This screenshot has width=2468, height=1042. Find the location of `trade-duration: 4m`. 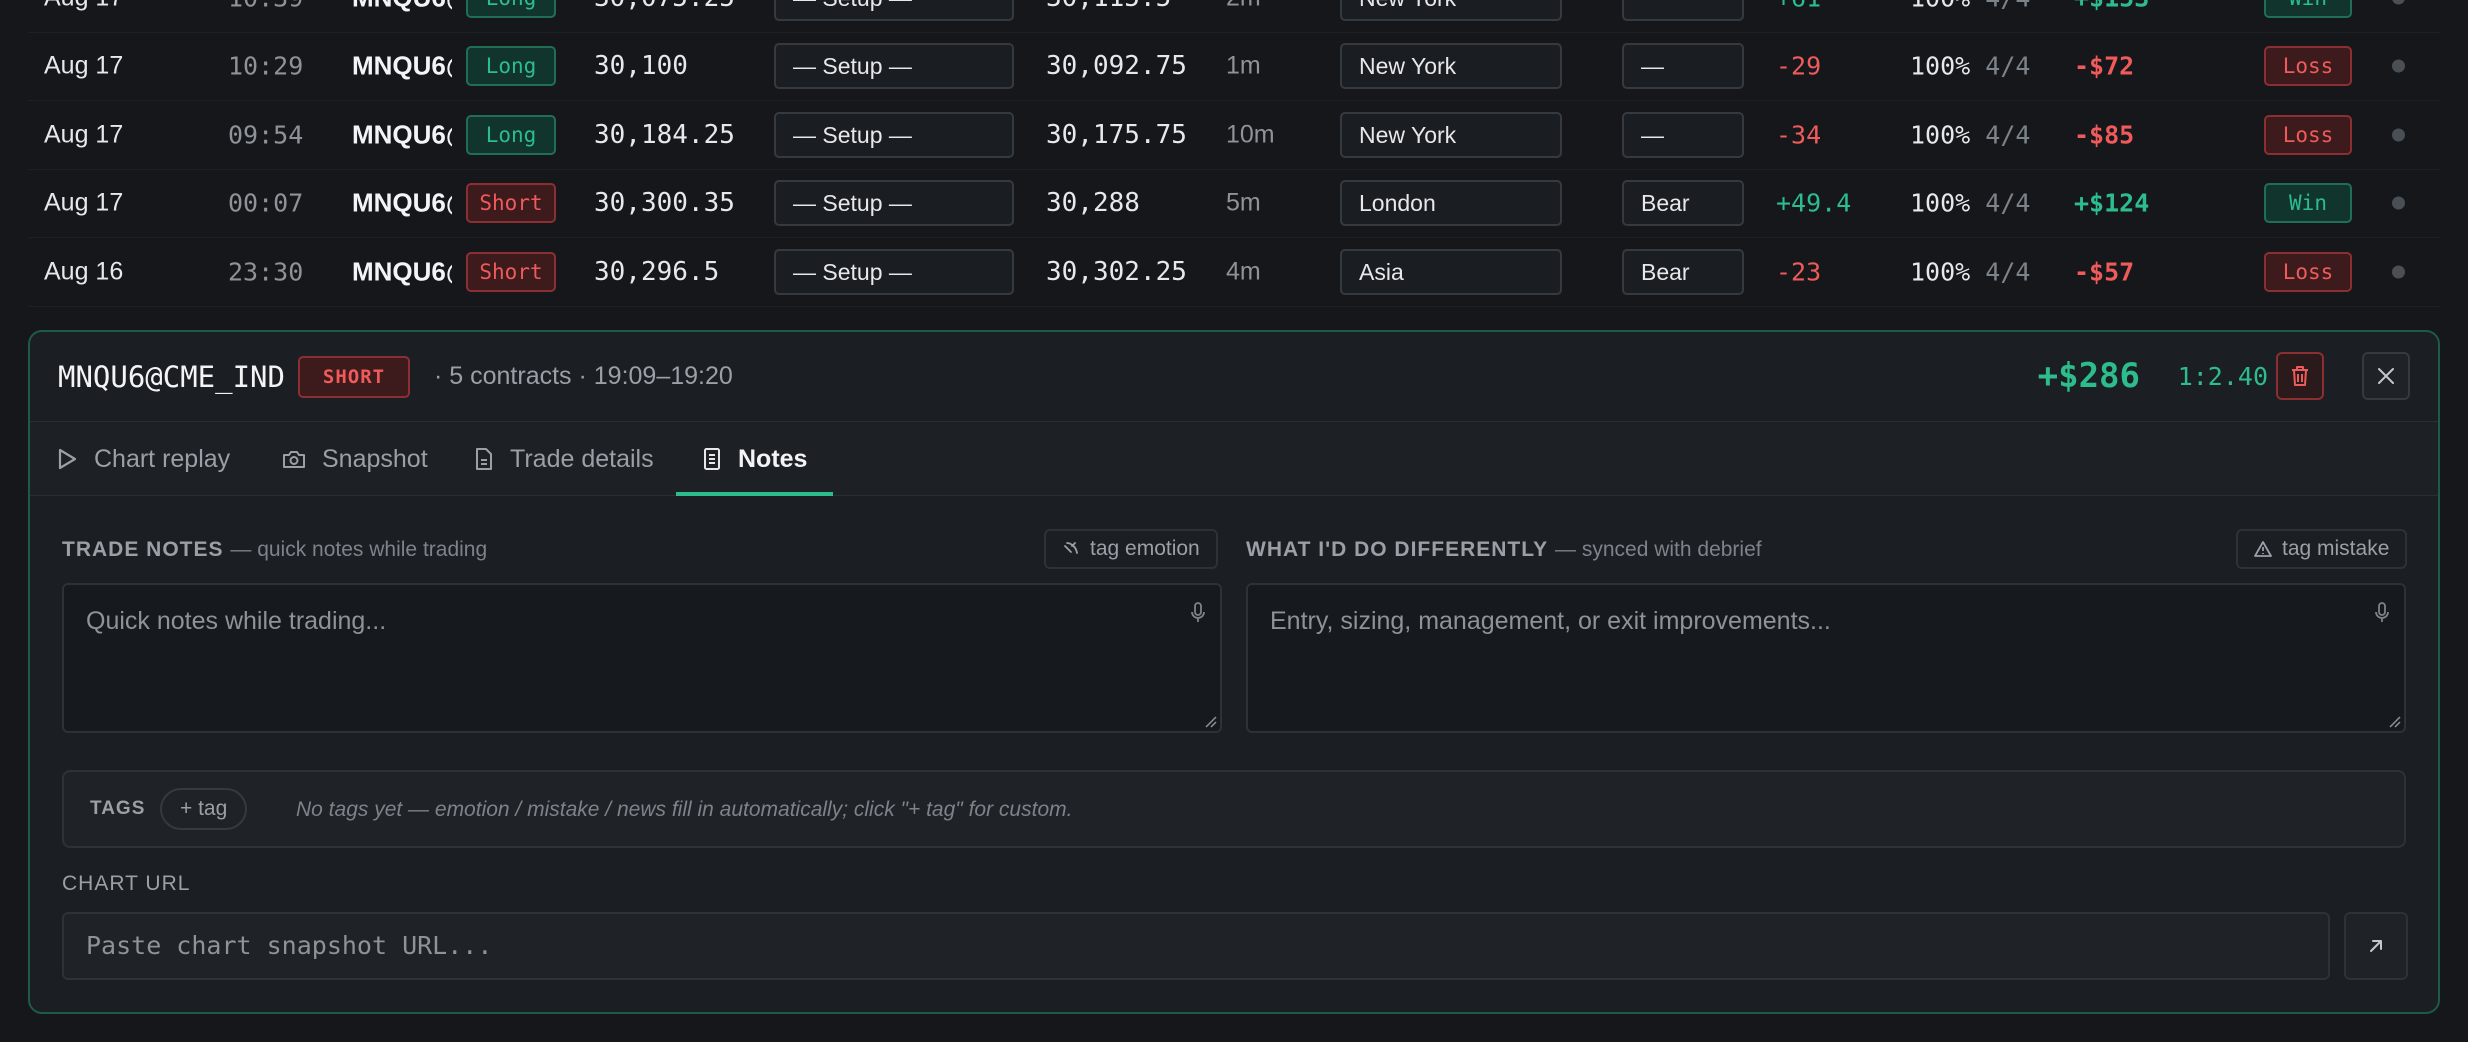

trade-duration: 4m is located at coordinates (1243, 271).